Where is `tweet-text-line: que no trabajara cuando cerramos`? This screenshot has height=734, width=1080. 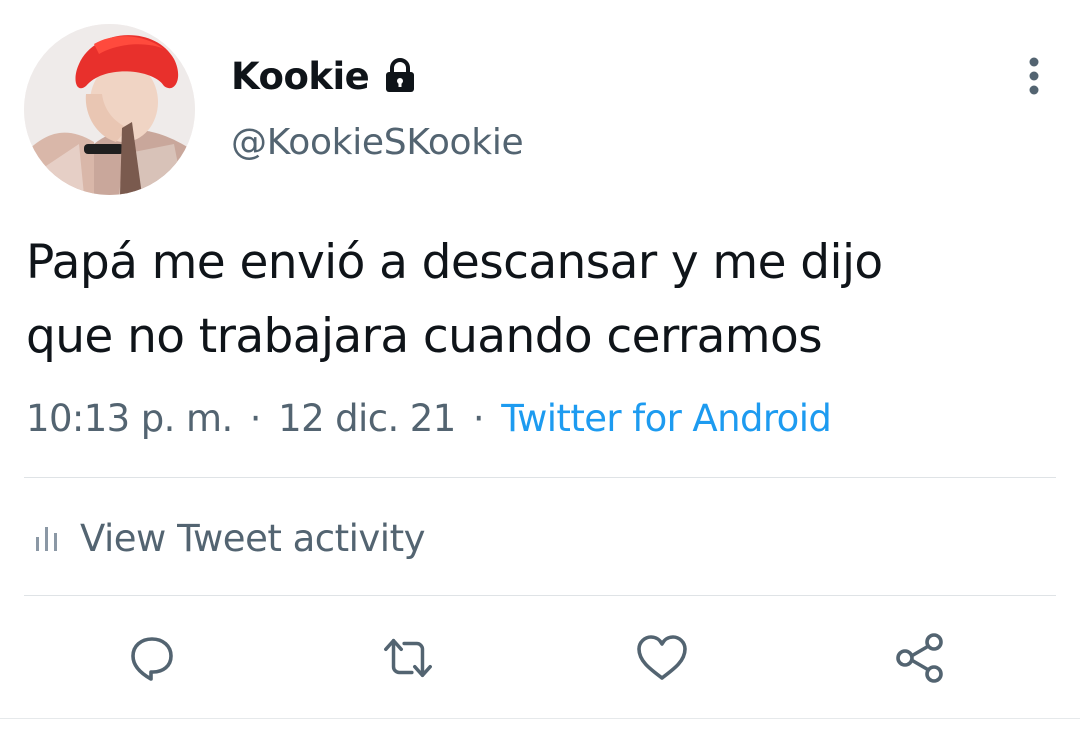
tweet-text-line: que no trabajara cuando cerramos is located at coordinates (424, 336).